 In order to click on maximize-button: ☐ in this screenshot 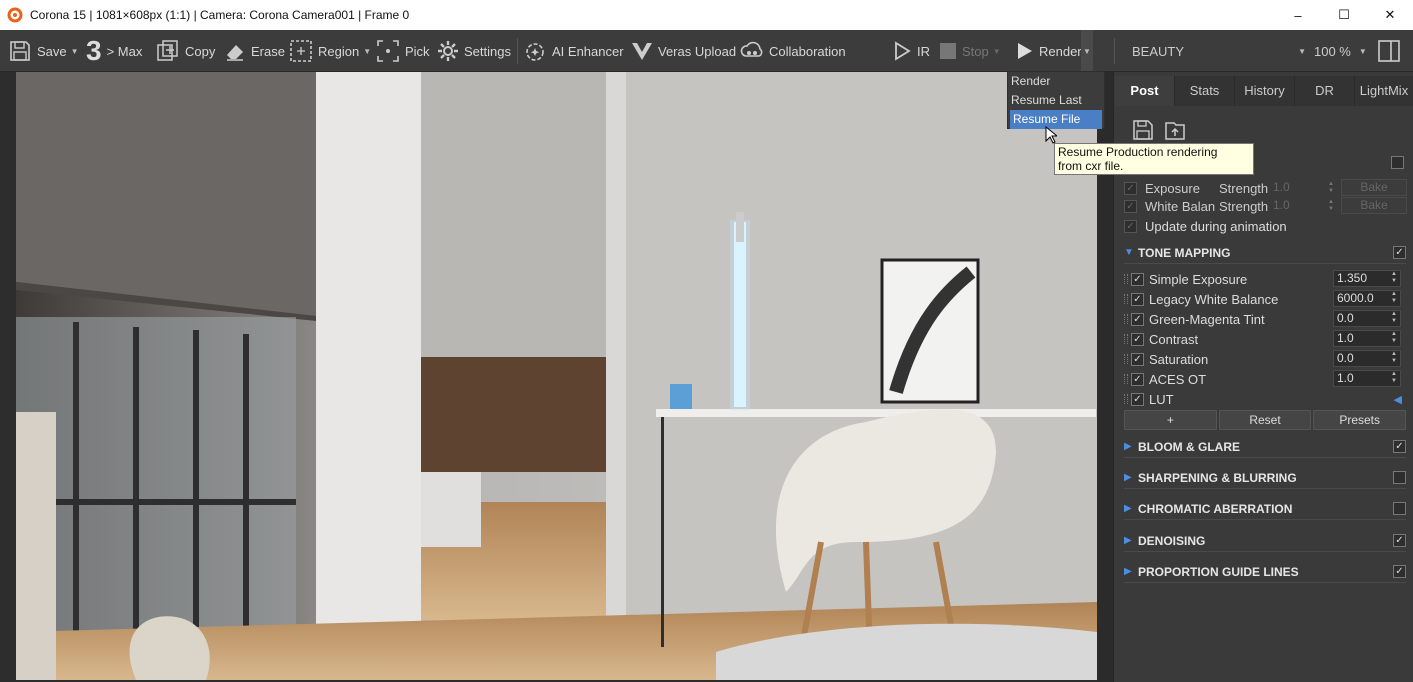, I will do `click(1344, 15)`.